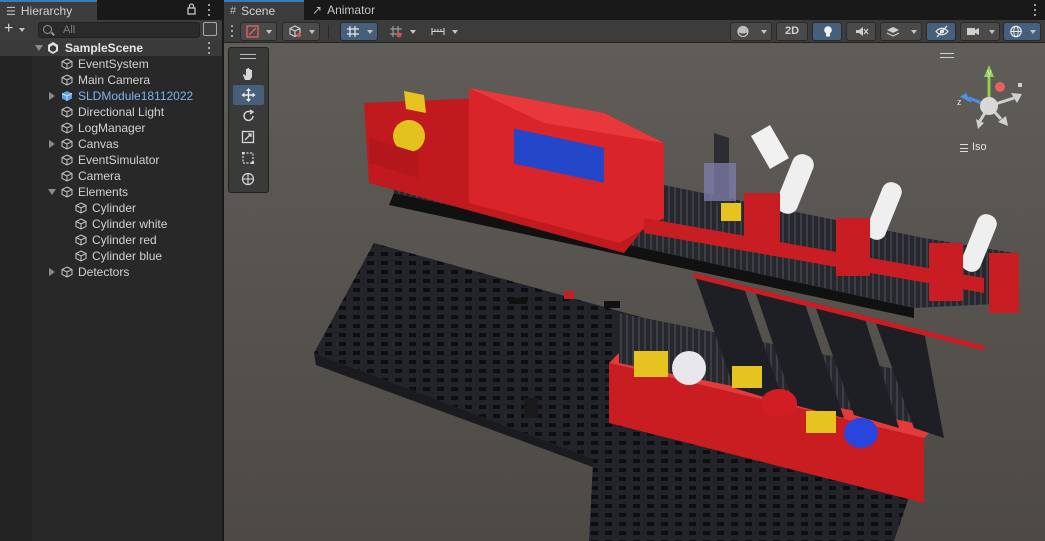 This screenshot has height=541, width=1045. Describe the element at coordinates (989, 106) in the screenshot. I see `orientation-gizmo: y z` at that location.